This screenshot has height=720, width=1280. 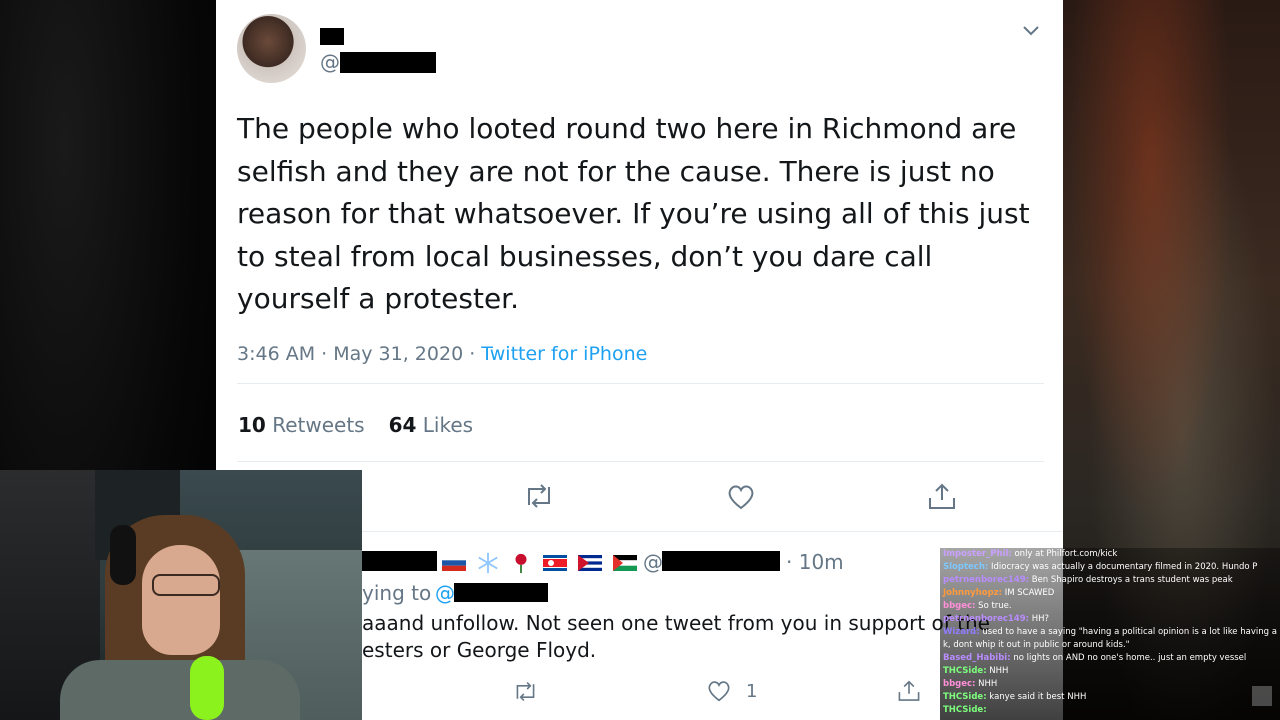 What do you see at coordinates (909, 690) in the screenshot?
I see `reply-share-icon` at bounding box center [909, 690].